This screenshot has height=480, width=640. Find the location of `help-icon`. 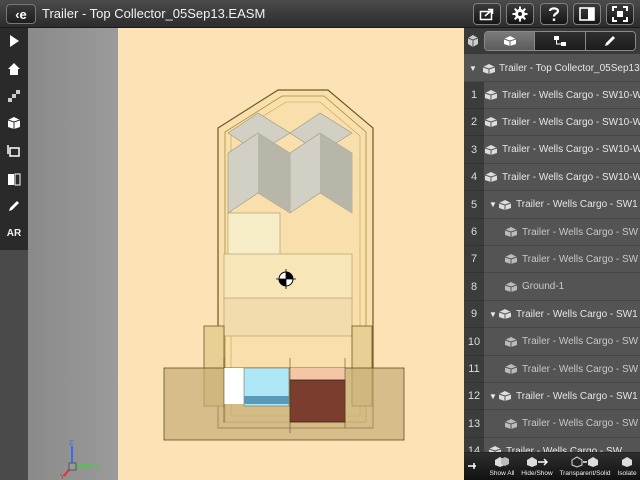

help-icon is located at coordinates (554, 14).